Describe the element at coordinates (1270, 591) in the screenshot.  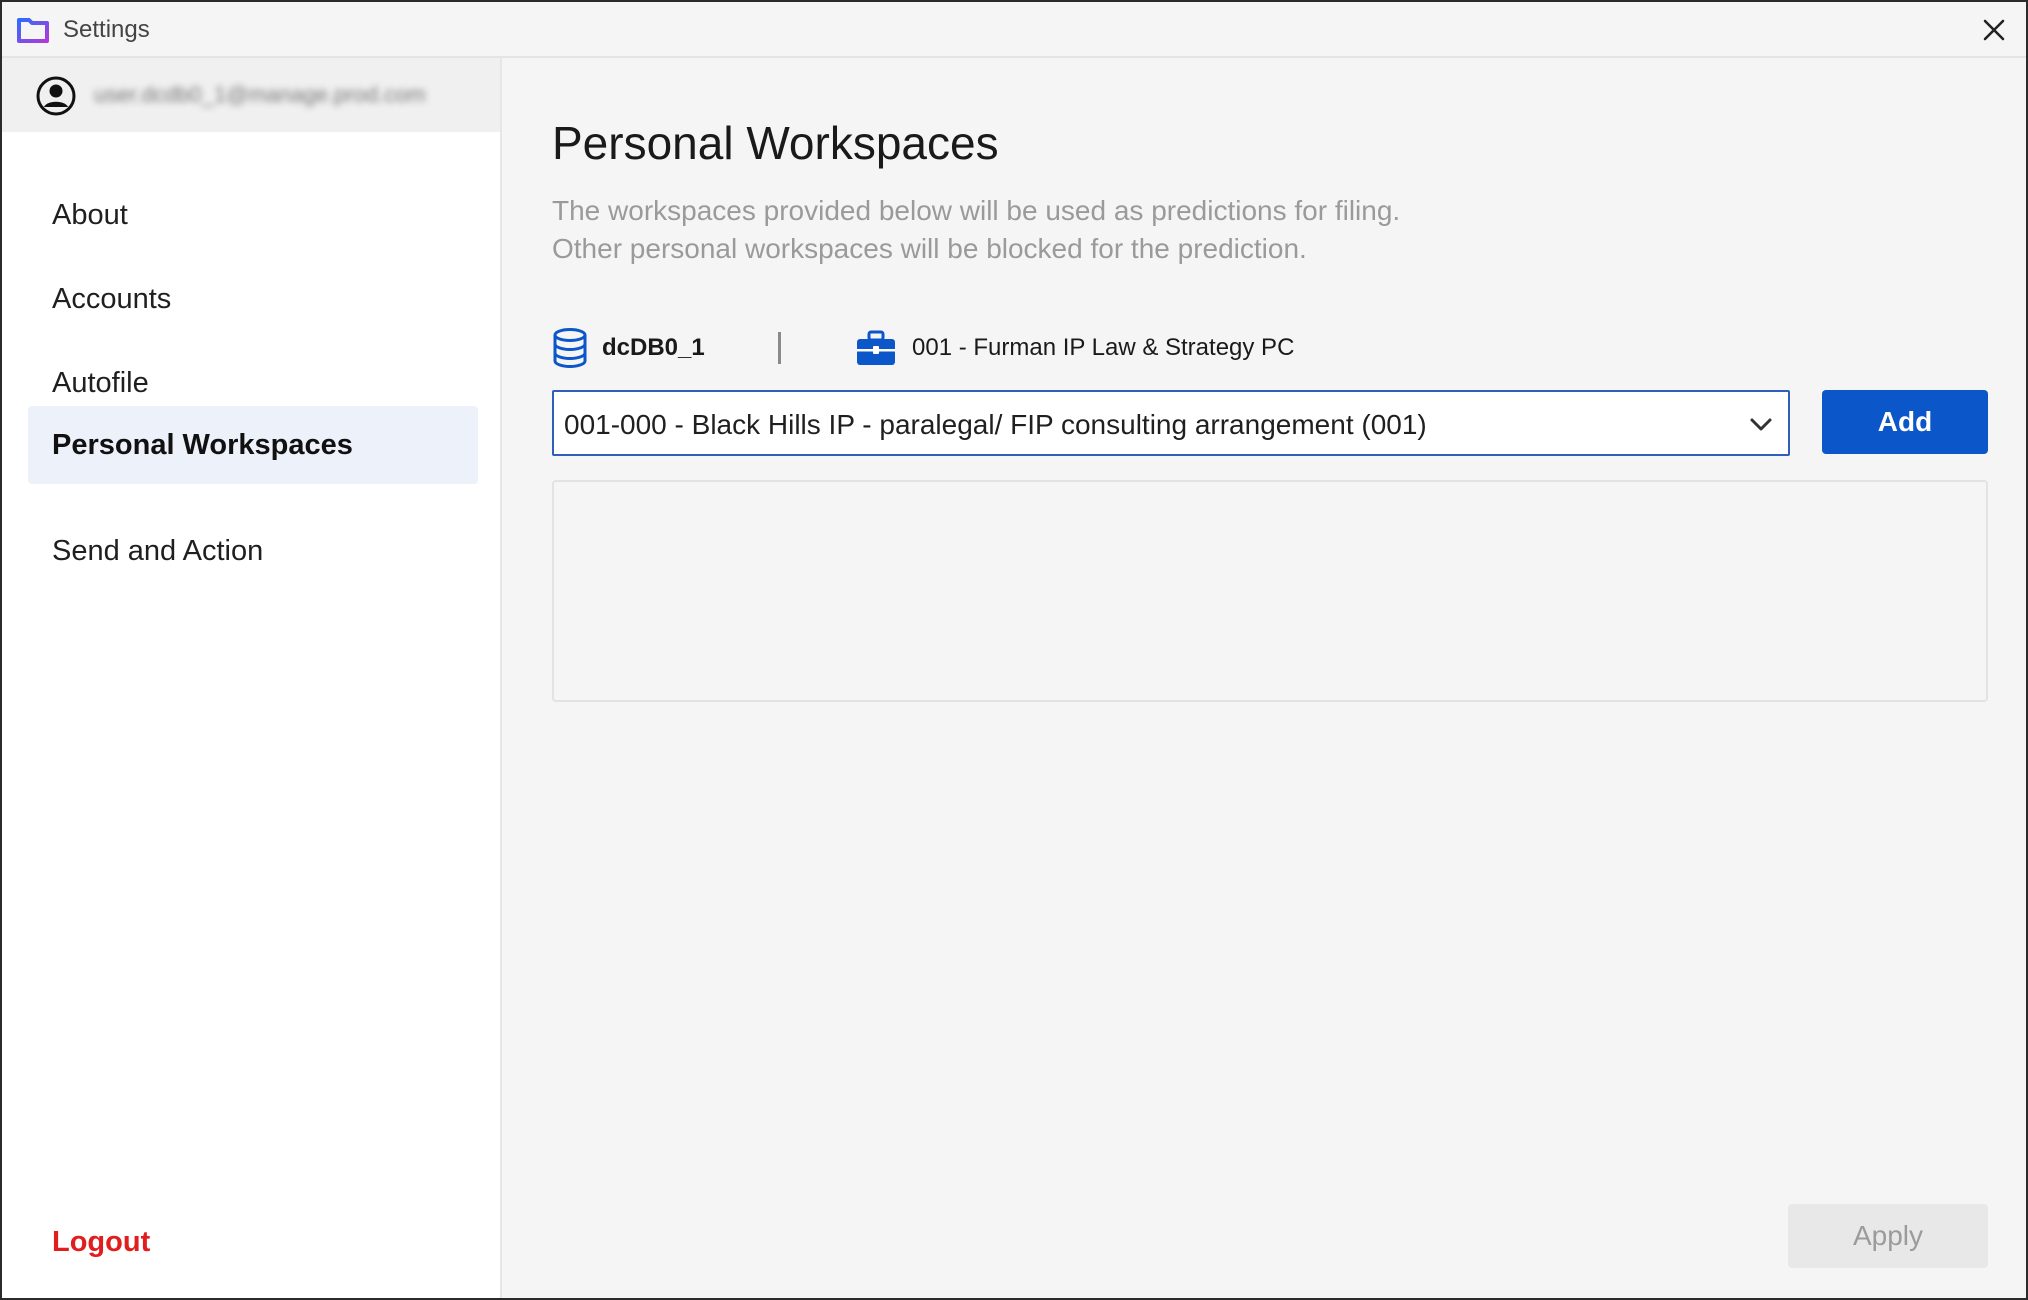
I see `workspace-list` at that location.